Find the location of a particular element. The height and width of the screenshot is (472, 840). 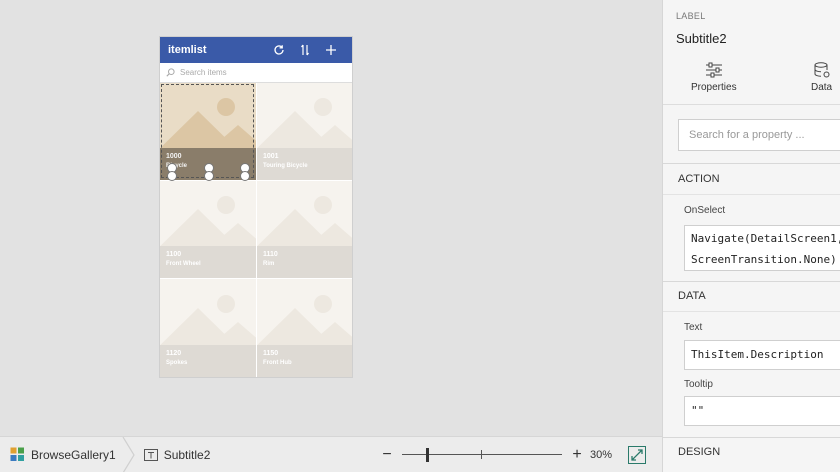

item-title: 1150 is located at coordinates (271, 353).